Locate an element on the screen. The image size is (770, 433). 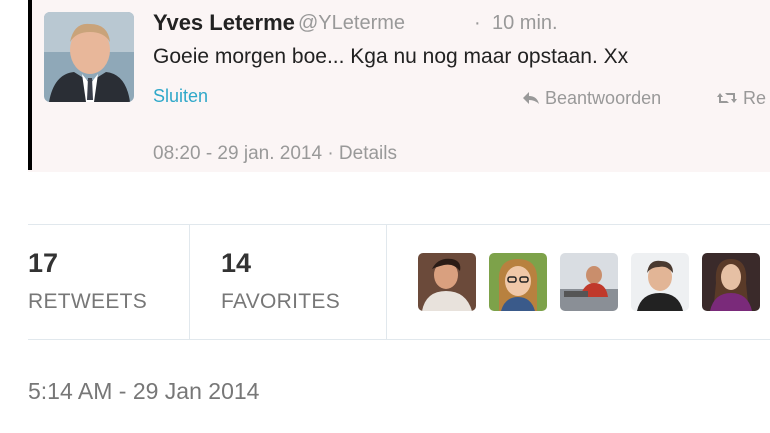
retweets-count: 17 is located at coordinates (43, 263).